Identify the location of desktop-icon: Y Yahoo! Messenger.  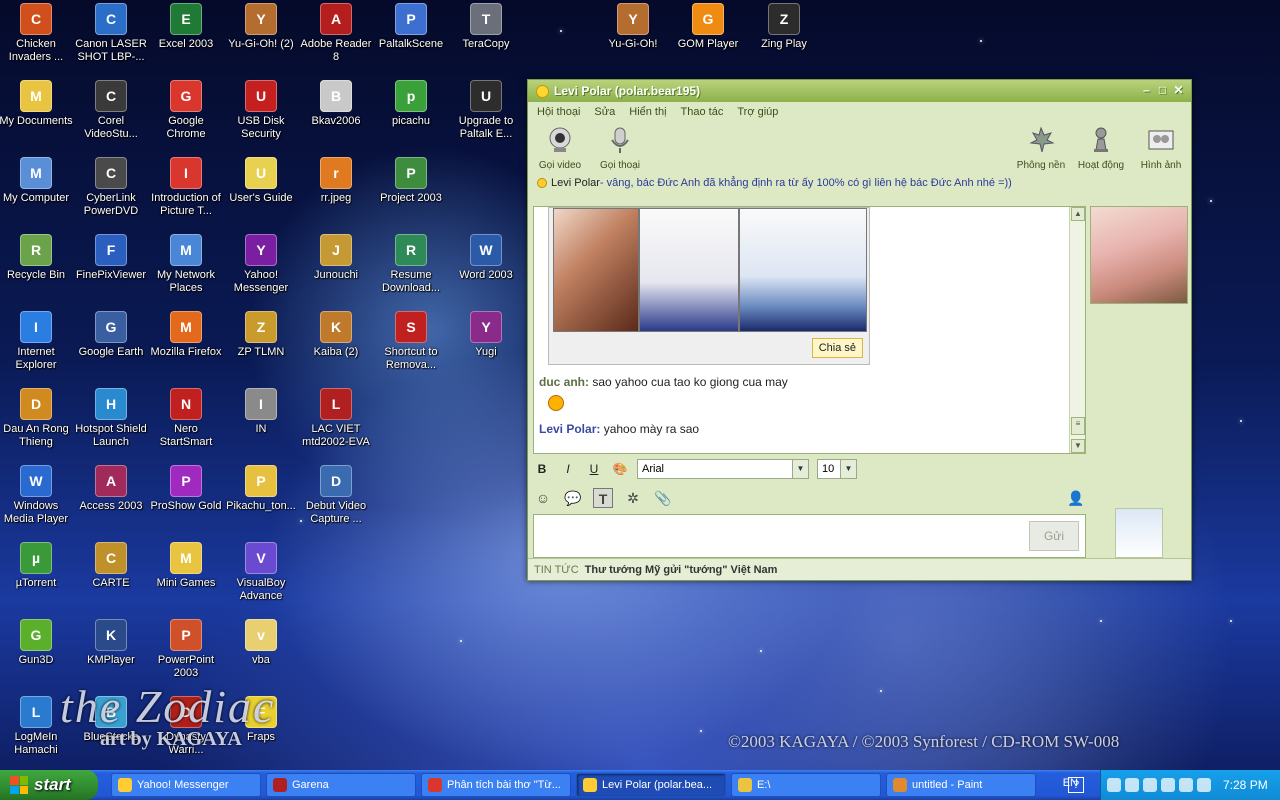
(261, 264).